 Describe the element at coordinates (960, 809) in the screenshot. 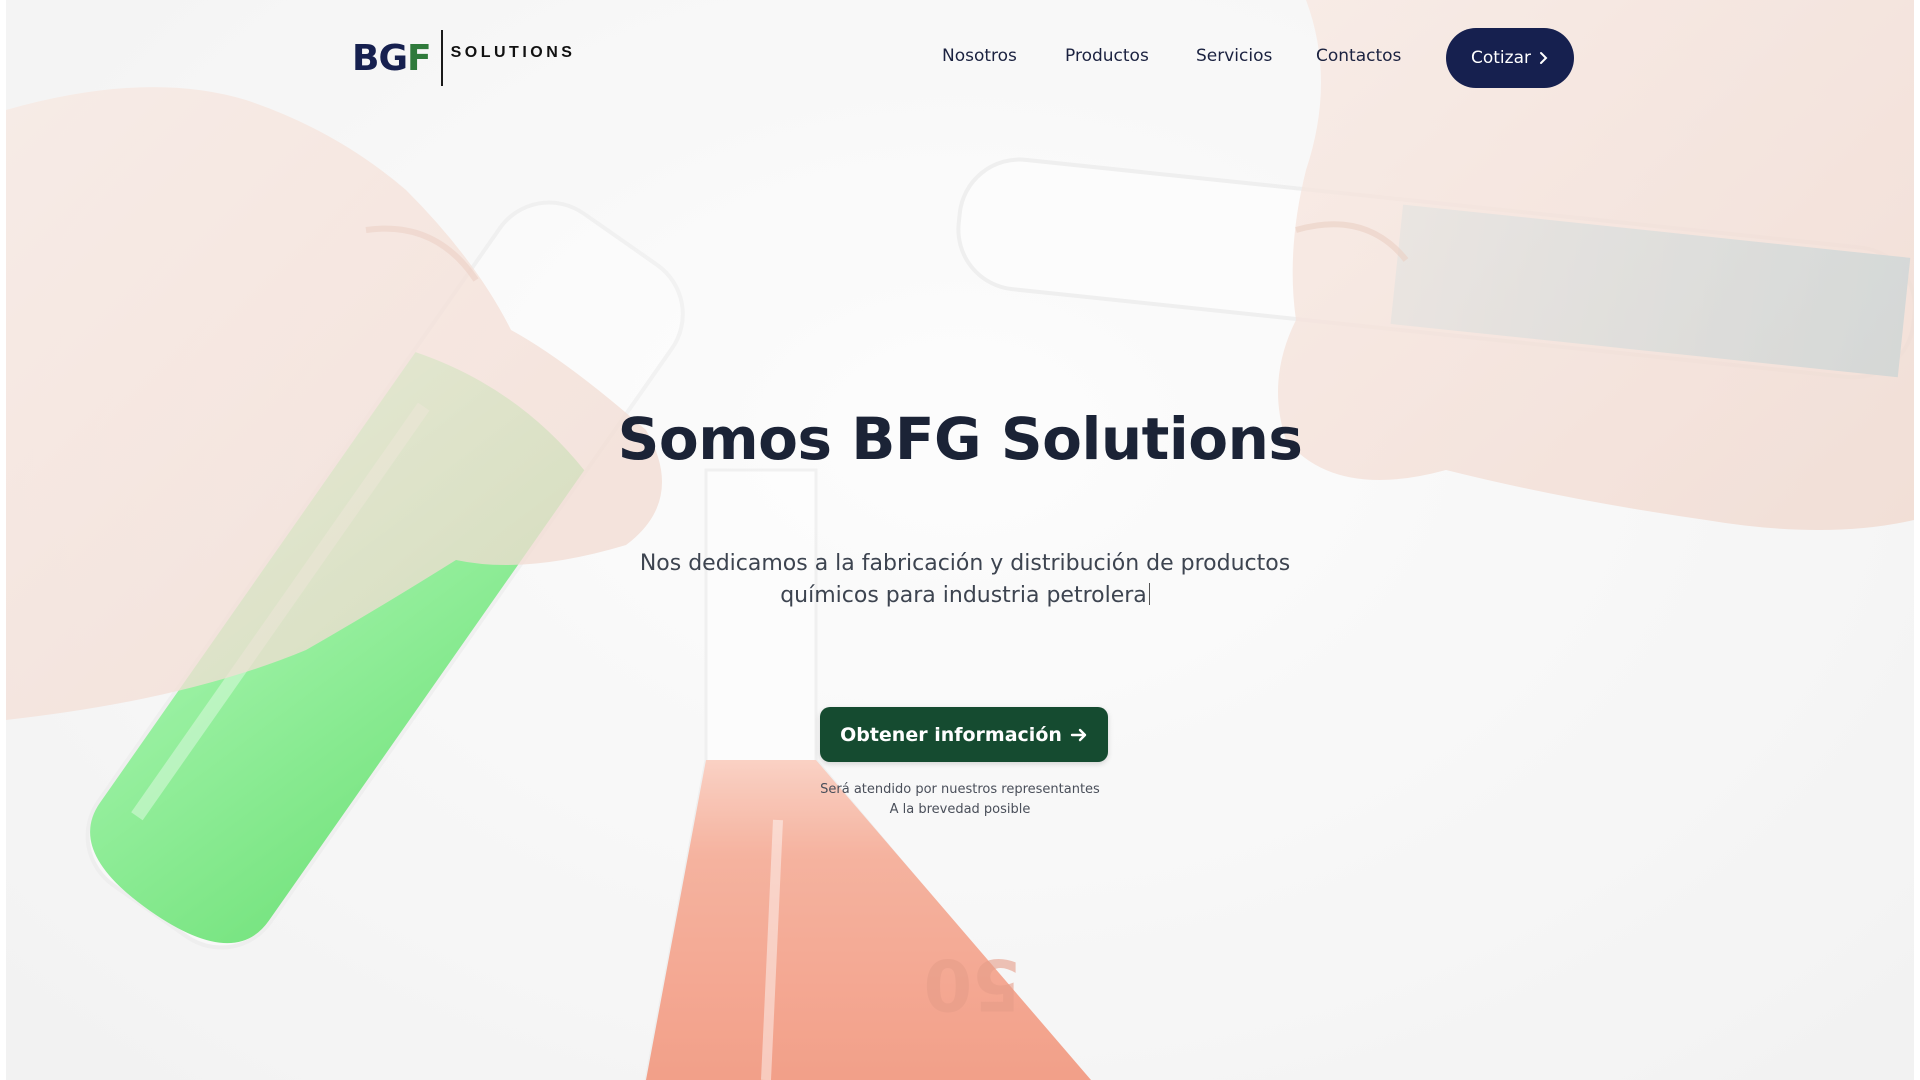

I see `hero-note-line2: A la brevedad posible` at that location.